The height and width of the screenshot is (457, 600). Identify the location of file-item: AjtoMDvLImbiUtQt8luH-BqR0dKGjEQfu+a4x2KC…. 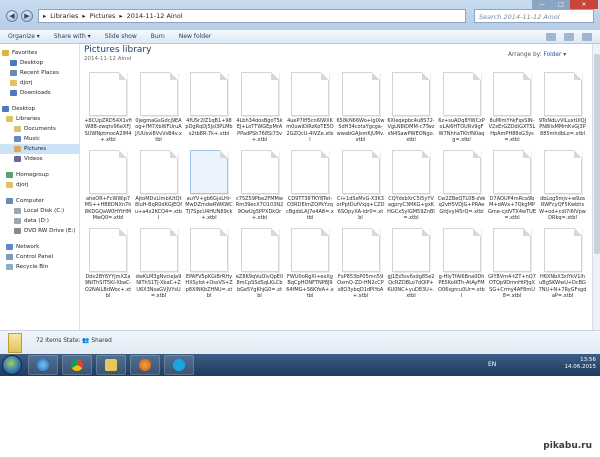
(159, 185).